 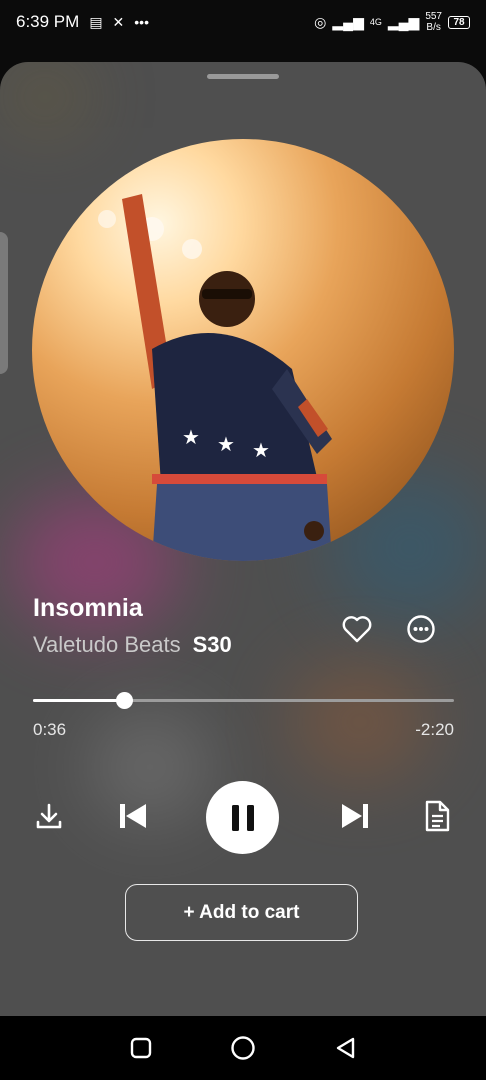 What do you see at coordinates (78, 700) in the screenshot?
I see `seek-bar-progress` at bounding box center [78, 700].